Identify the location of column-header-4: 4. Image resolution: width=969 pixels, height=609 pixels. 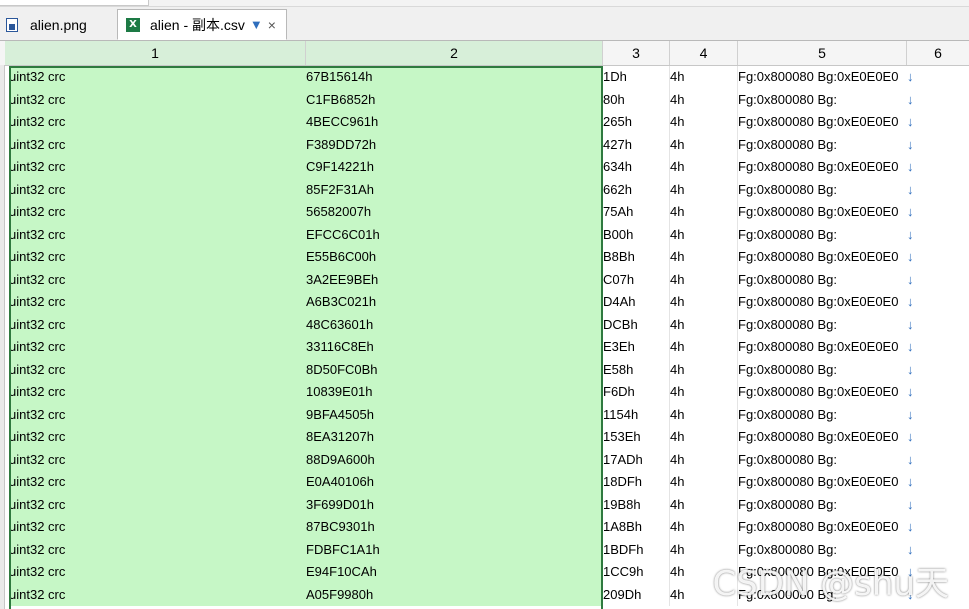
(704, 53).